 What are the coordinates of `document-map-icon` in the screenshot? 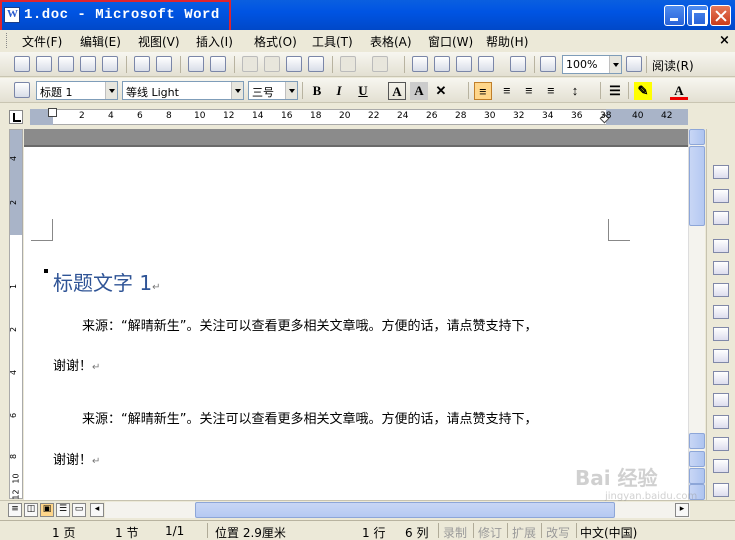 It's located at (548, 64).